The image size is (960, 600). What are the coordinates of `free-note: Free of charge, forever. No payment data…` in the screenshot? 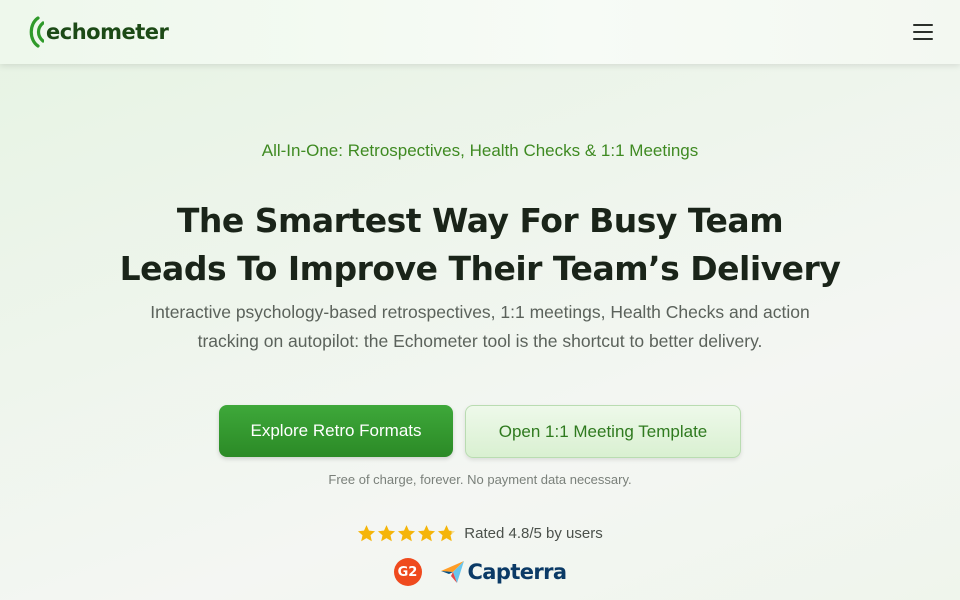 It's located at (480, 479).